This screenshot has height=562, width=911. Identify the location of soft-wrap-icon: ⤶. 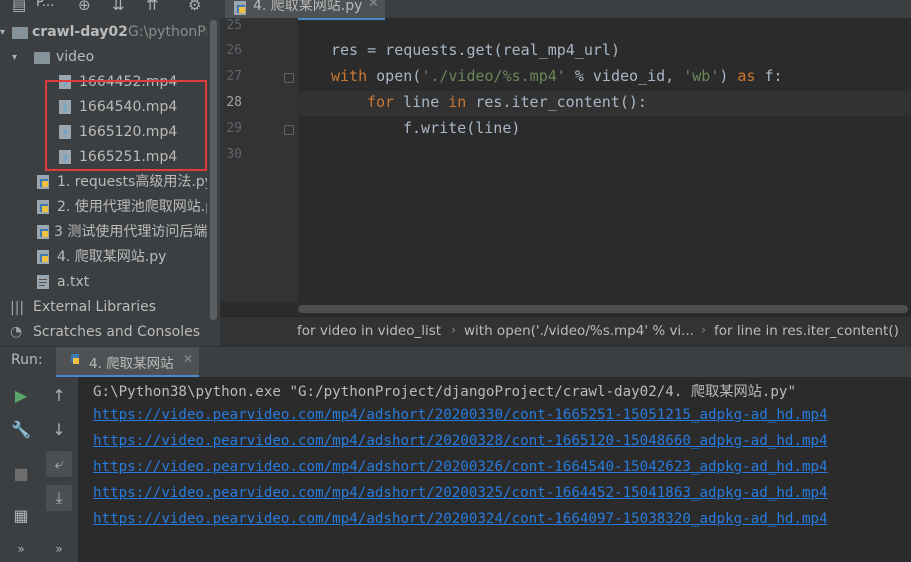
(59, 464).